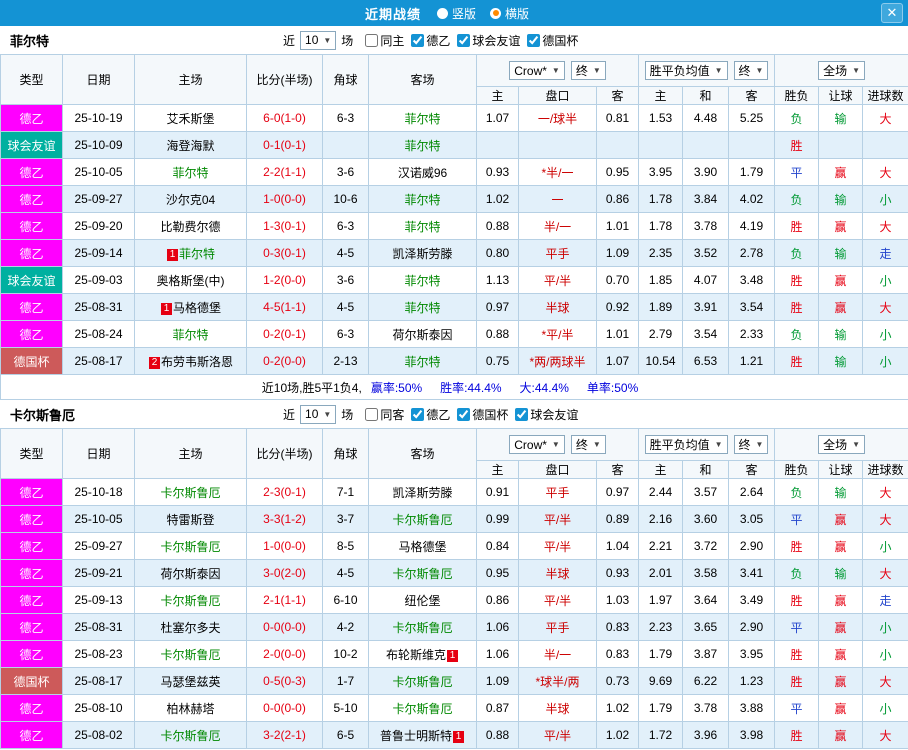  What do you see at coordinates (497, 334) in the screenshot?
I see `asia-home-water-cell: 0.88` at bounding box center [497, 334].